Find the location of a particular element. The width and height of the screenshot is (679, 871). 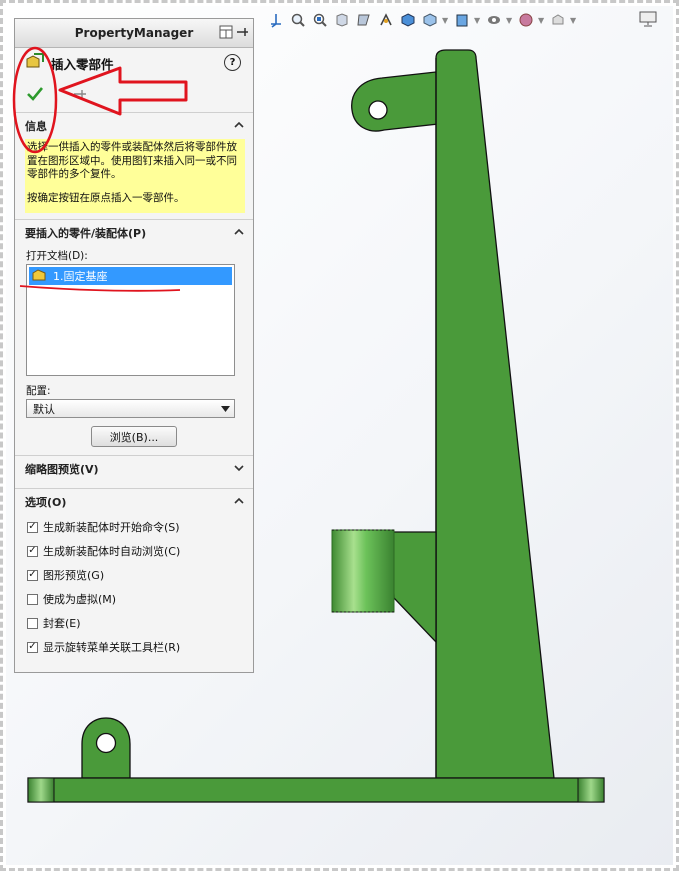

side-boss is located at coordinates (363, 571).